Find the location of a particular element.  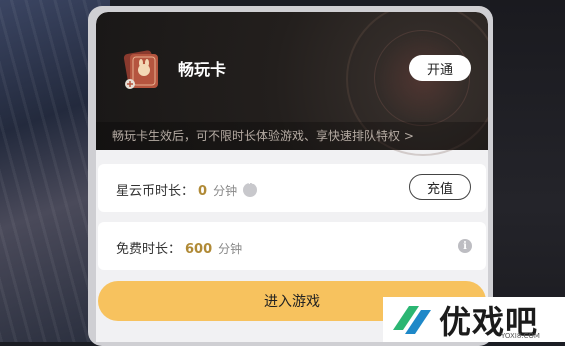

background-art-right is located at coordinates (527, 171).